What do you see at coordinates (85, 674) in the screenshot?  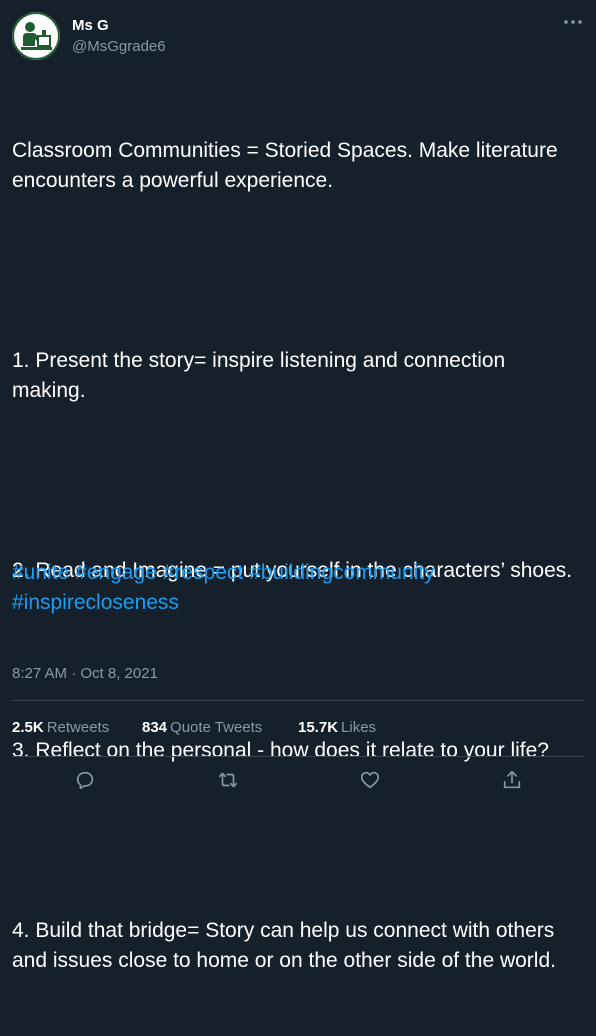 I see `tweet-timestamp: 8:27 AM · Oct 8, 2021` at bounding box center [85, 674].